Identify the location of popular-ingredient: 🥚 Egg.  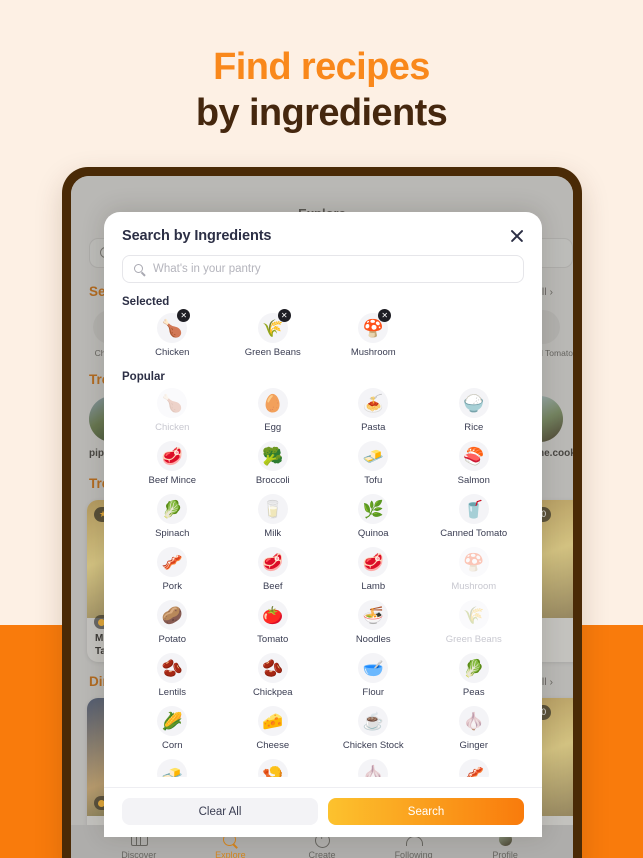
(273, 410).